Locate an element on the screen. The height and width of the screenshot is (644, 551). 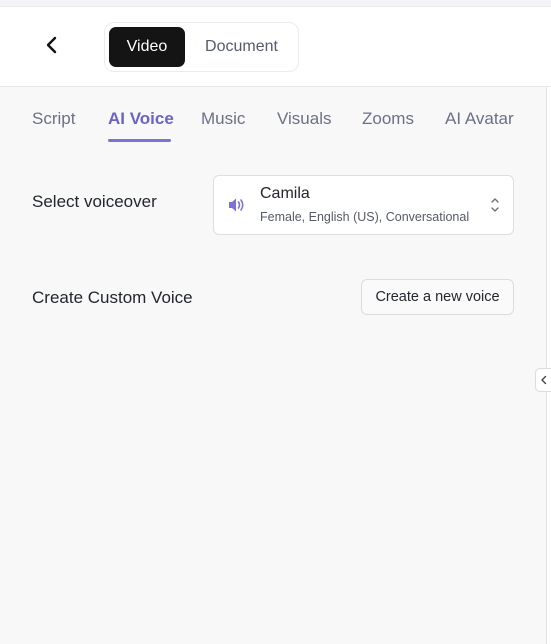
side-panel-edge is located at coordinates (548, 365).